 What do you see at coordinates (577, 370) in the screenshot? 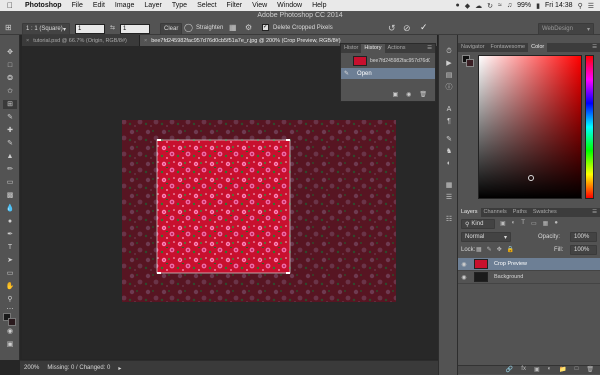
I see `new-layer-icon: □` at bounding box center [577, 370].